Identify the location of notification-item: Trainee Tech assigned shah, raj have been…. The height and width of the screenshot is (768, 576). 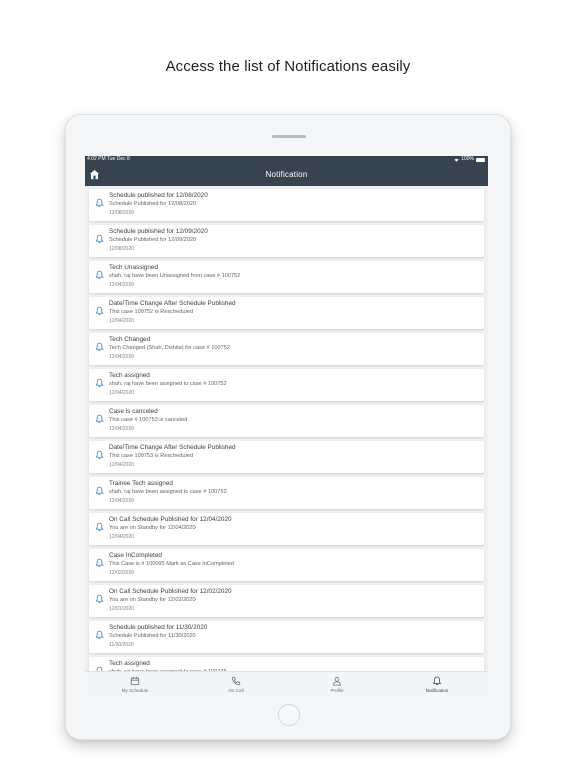
(286, 493).